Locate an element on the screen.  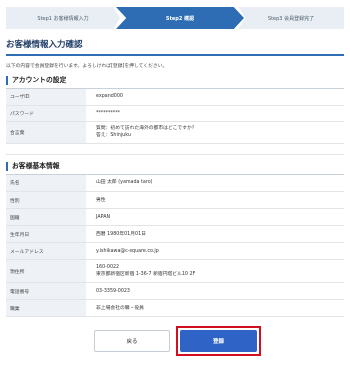
row-value-gender: 男性 is located at coordinates (215, 200).